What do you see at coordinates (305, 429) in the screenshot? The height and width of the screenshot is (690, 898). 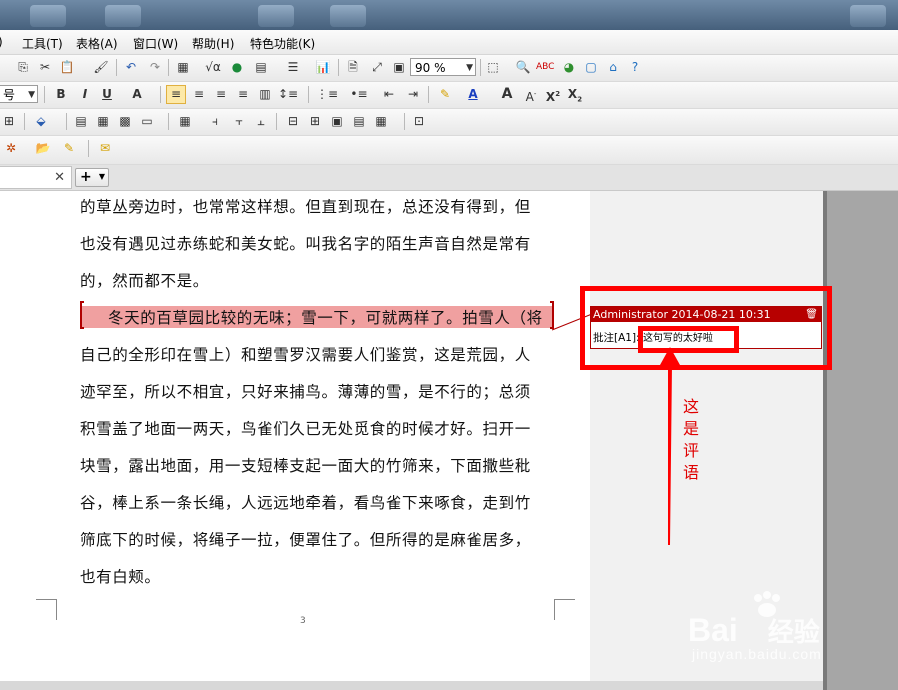 I see `text-line: 积雪盖了地面一两天，鸟雀们久已无处觅食的时候才好。扫开一` at bounding box center [305, 429].